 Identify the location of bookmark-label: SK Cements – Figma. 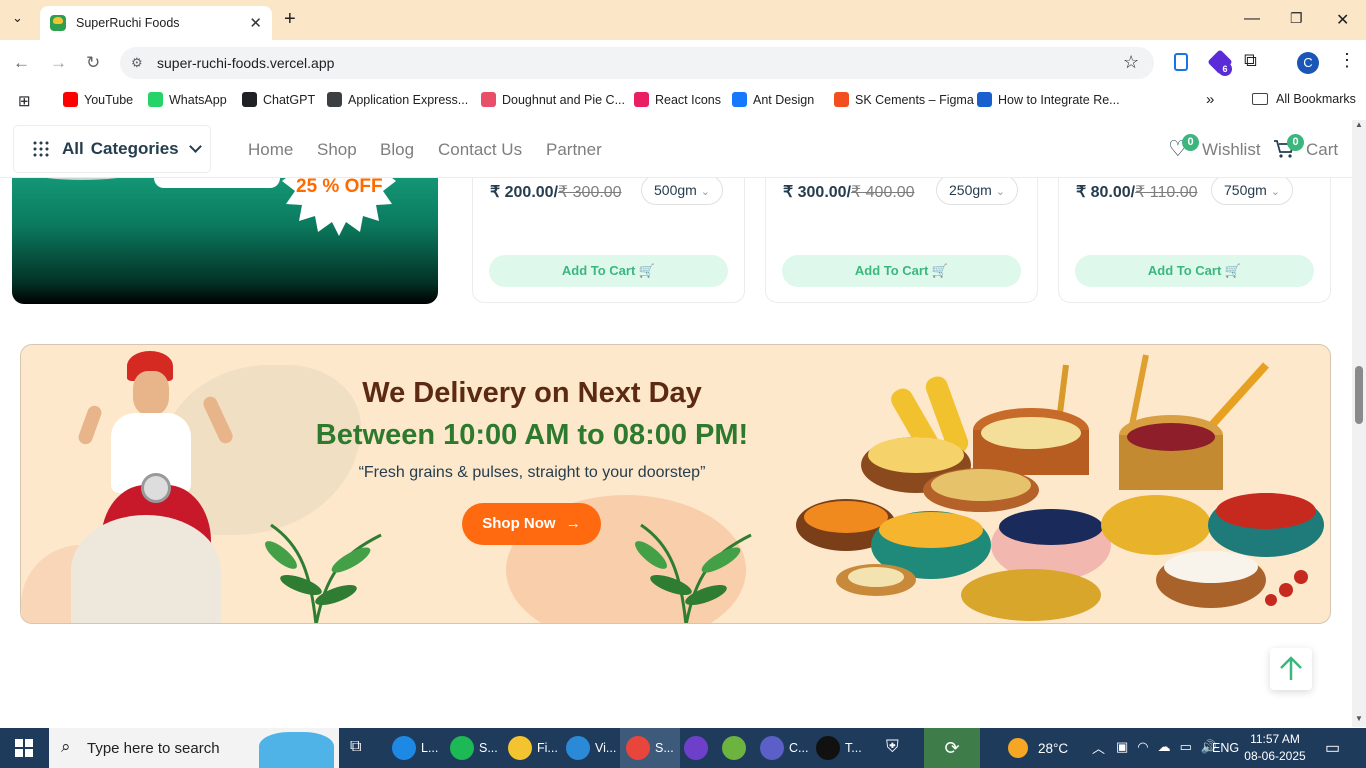
(914, 99).